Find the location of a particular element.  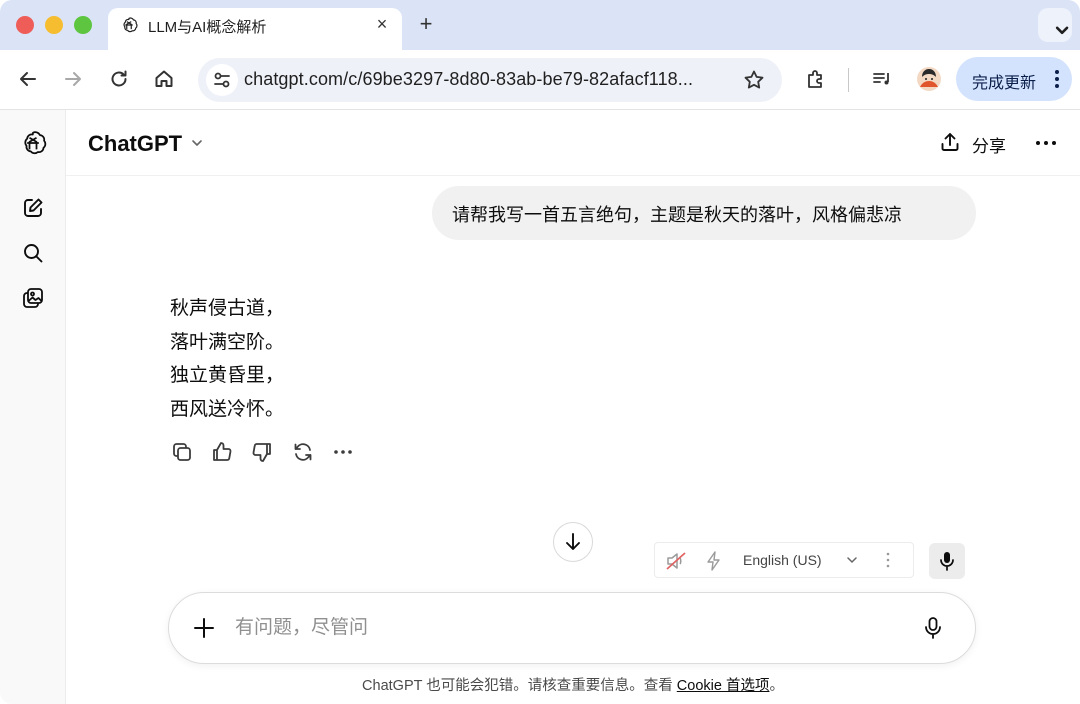

lightning-icon is located at coordinates (714, 561).